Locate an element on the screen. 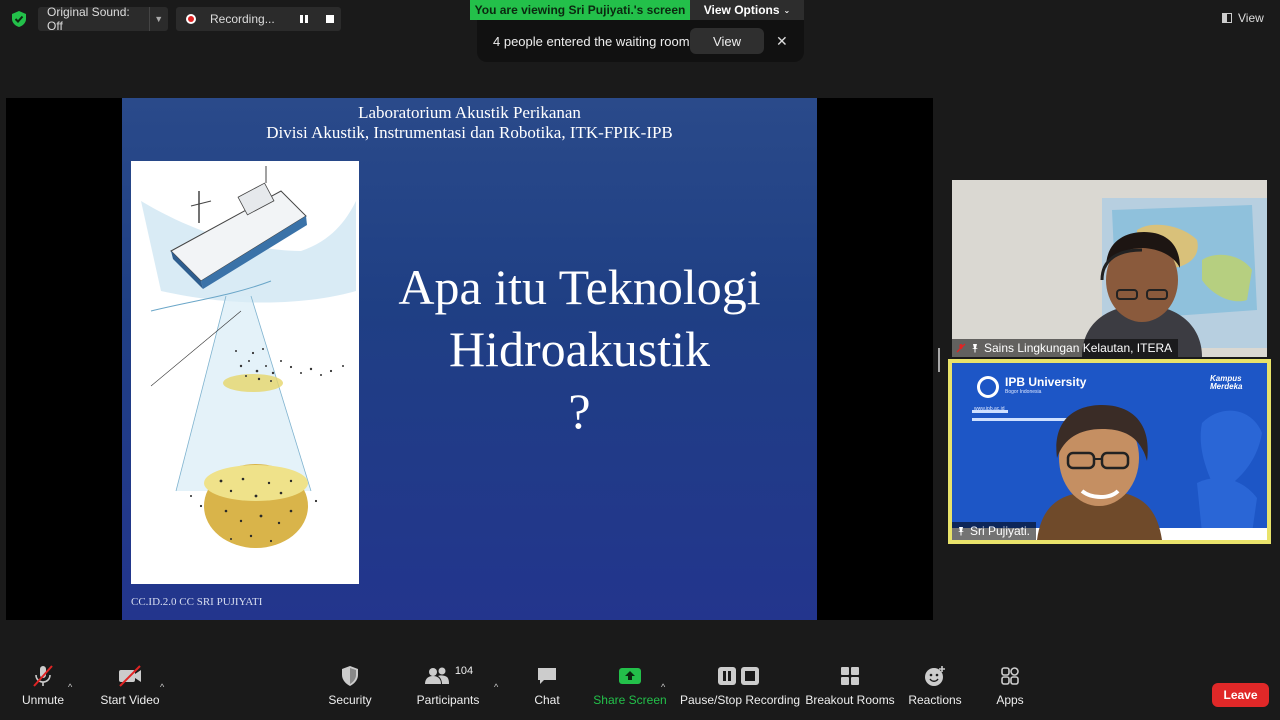 Image resolution: width=1280 pixels, height=720 pixels. view-button: View is located at coordinates (1243, 18).